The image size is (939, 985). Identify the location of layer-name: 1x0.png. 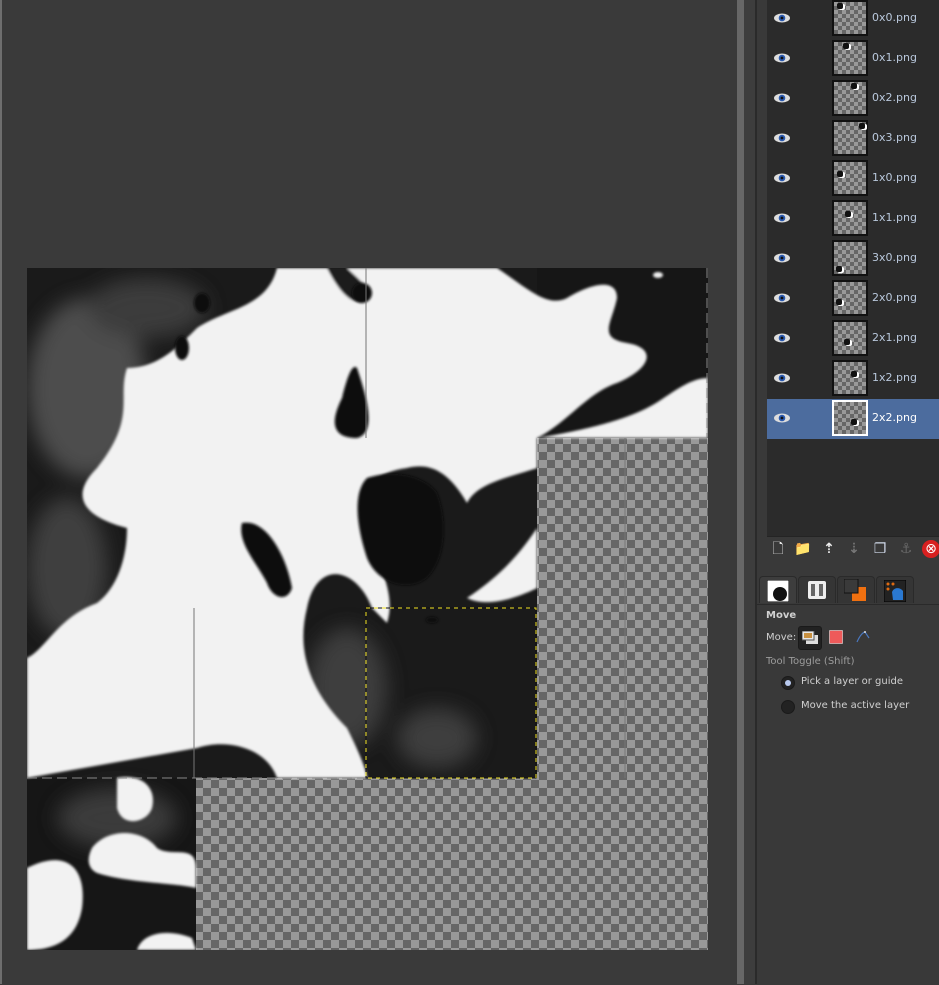
(894, 177).